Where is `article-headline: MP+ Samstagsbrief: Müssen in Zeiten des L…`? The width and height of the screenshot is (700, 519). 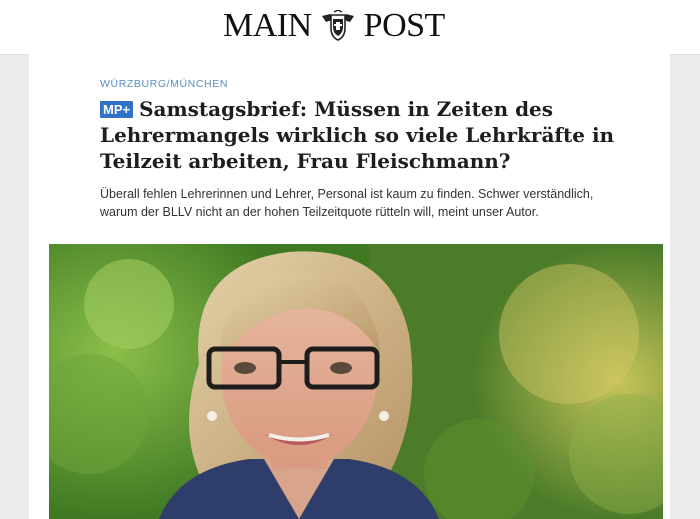 article-headline: MP+ Samstagsbrief: Müssen in Zeiten des L… is located at coordinates (365, 135).